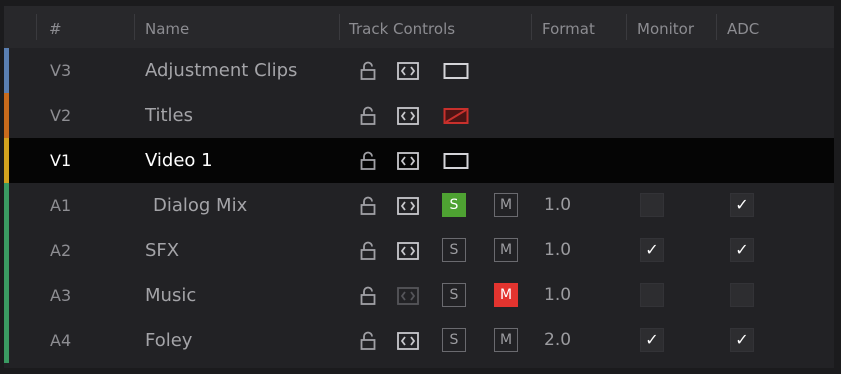  I want to click on track-name: Dialog Mix, so click(200, 205).